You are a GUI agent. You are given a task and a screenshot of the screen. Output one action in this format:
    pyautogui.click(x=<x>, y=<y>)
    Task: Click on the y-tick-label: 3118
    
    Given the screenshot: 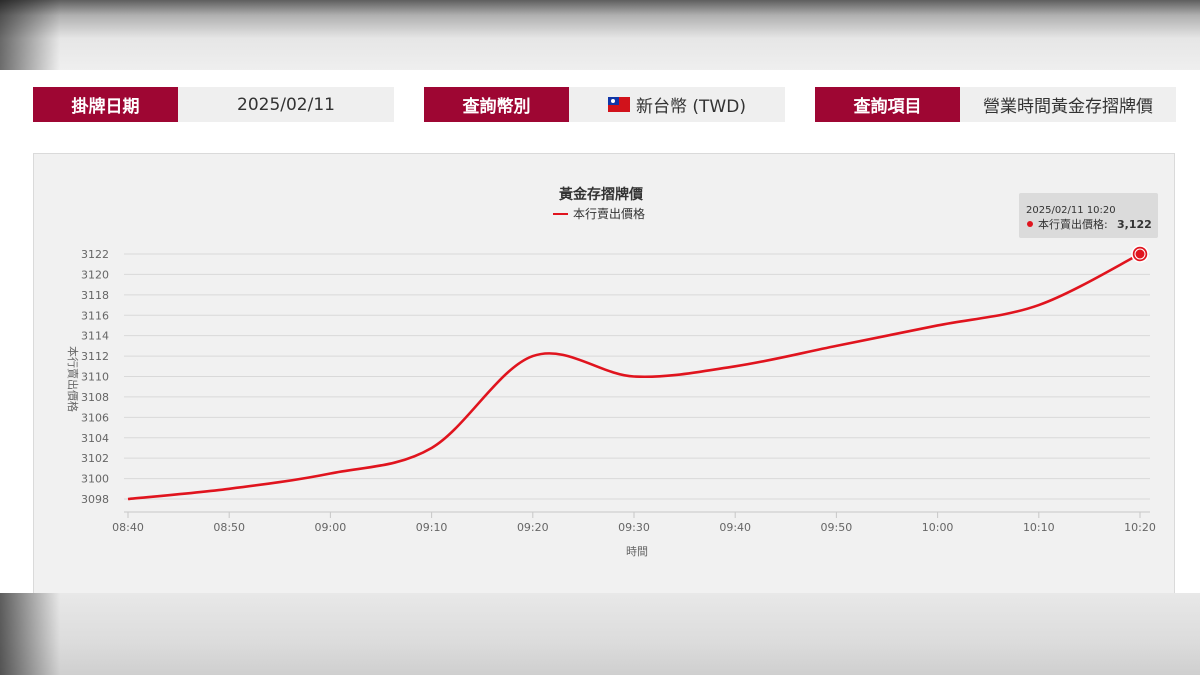 What is the action you would take?
    pyautogui.click(x=95, y=295)
    